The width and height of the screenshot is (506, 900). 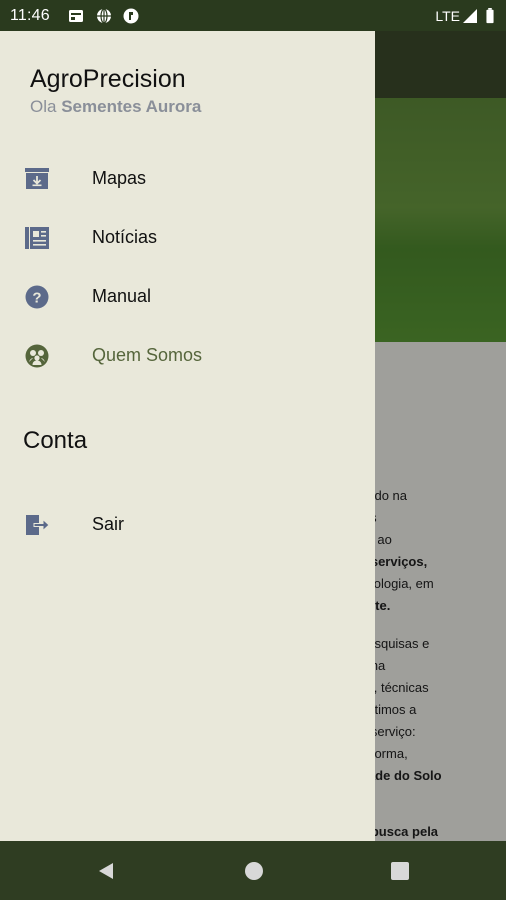 I want to click on user-greeting: Ola Sementes Aurora, so click(x=115, y=107).